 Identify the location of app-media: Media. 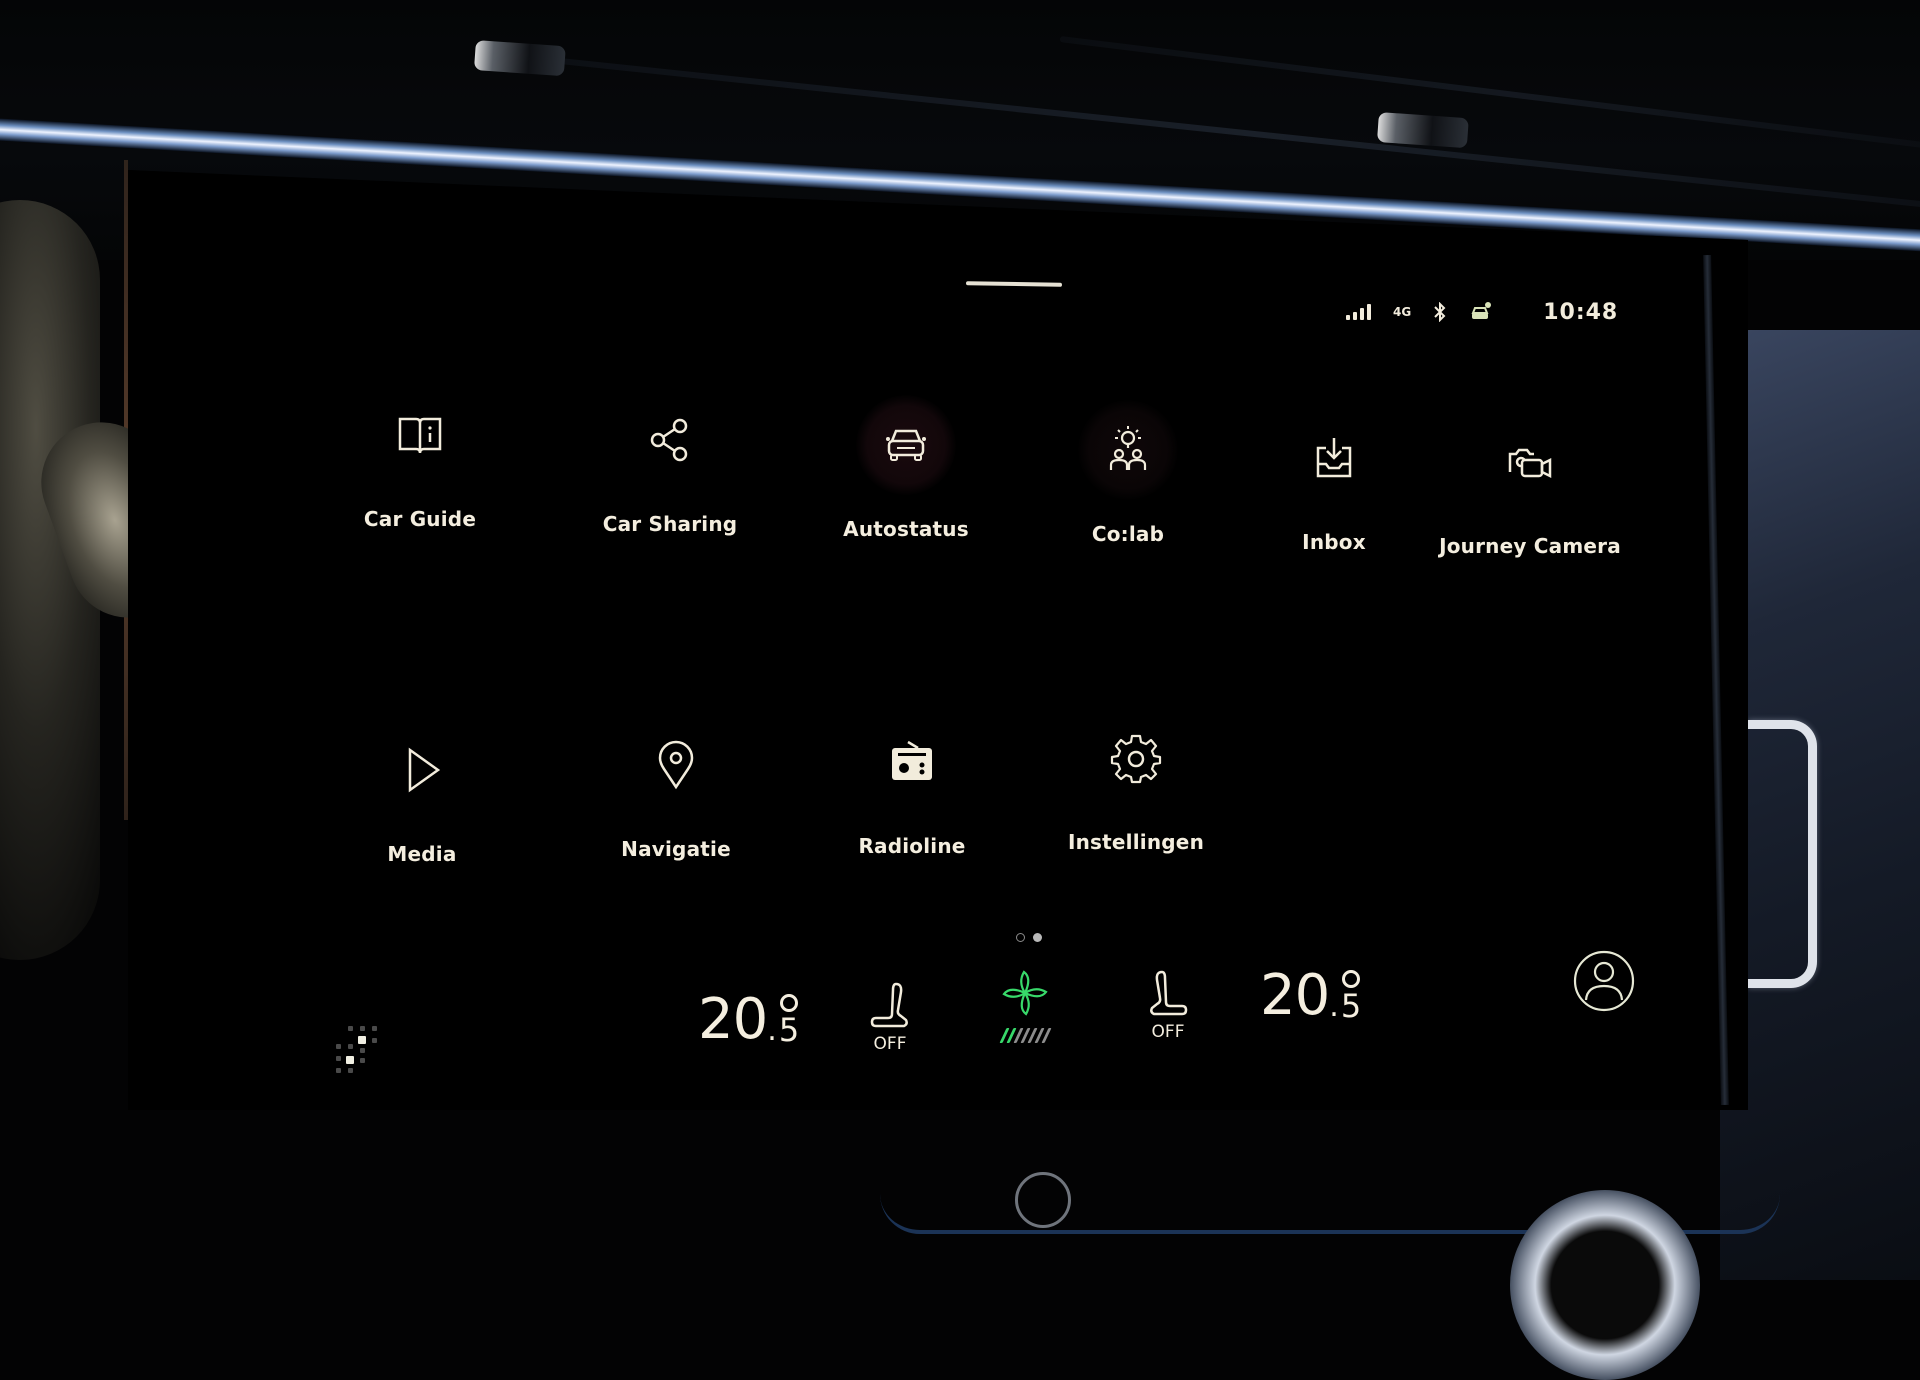
(422, 793).